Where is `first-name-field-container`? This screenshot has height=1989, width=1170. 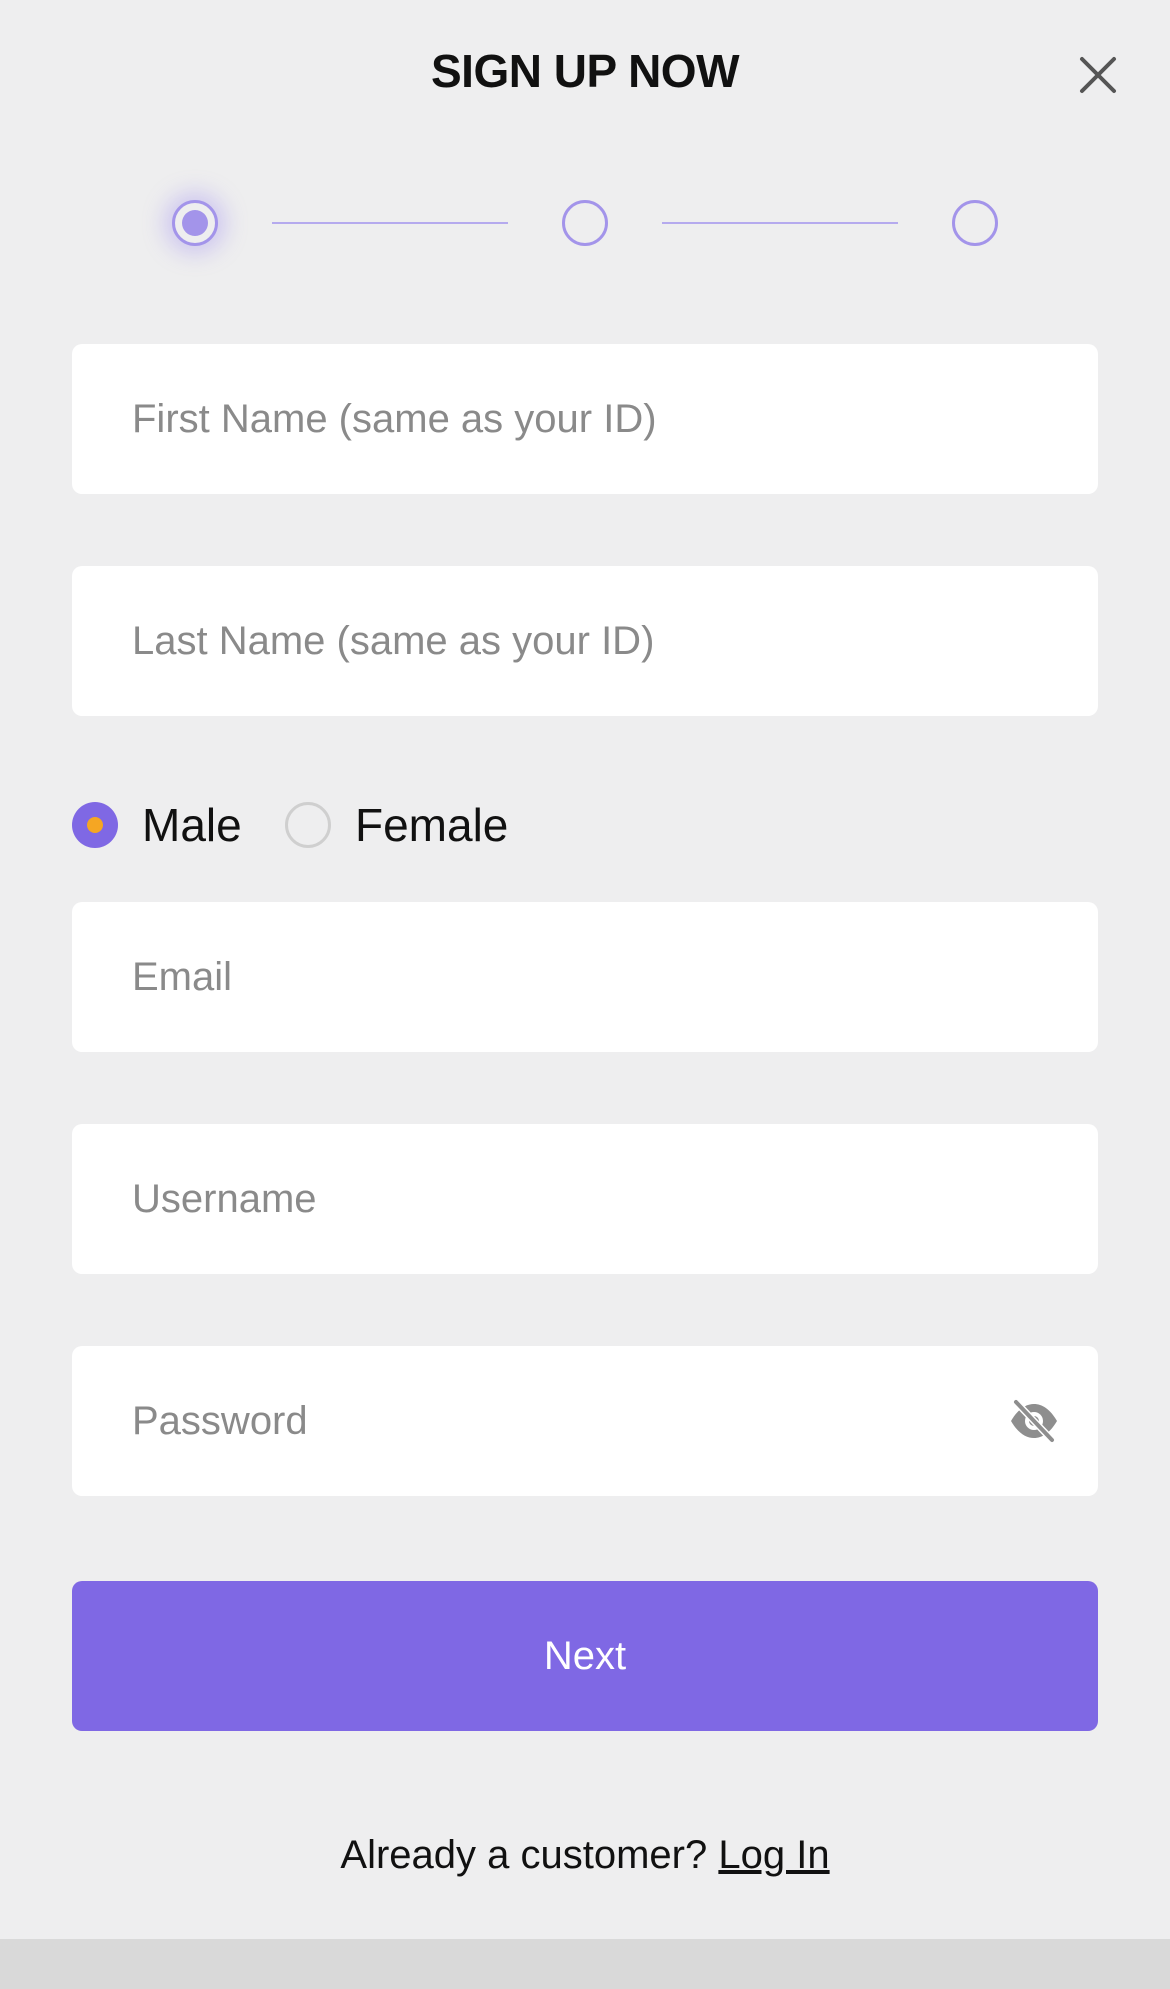
first-name-field-container is located at coordinates (585, 419).